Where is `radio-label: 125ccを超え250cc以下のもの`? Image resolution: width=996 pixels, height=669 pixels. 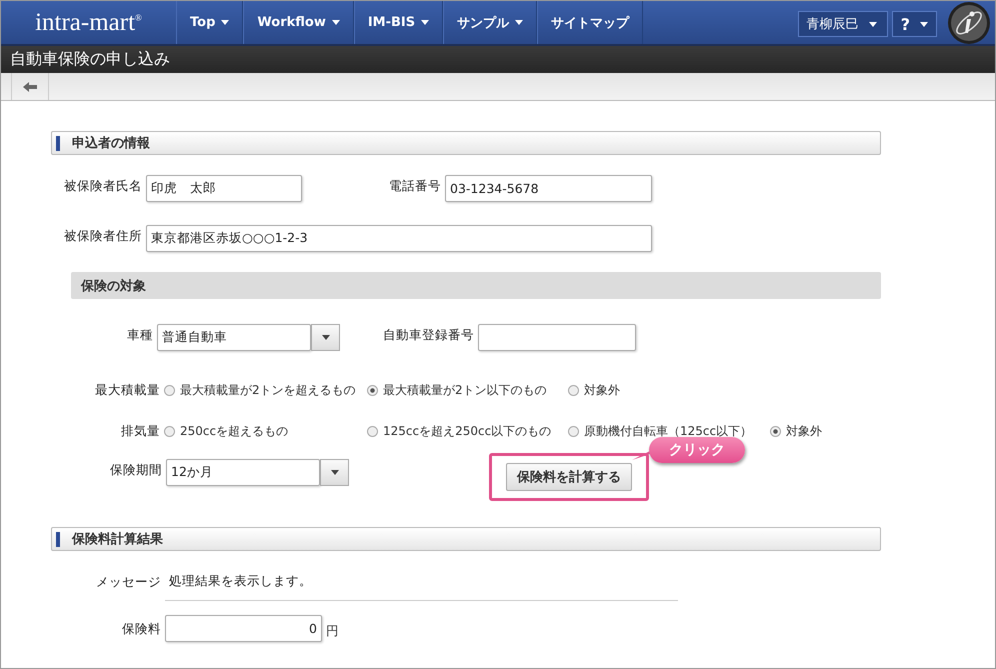
radio-label: 125ccを超え250cc以下のもの is located at coordinates (467, 431).